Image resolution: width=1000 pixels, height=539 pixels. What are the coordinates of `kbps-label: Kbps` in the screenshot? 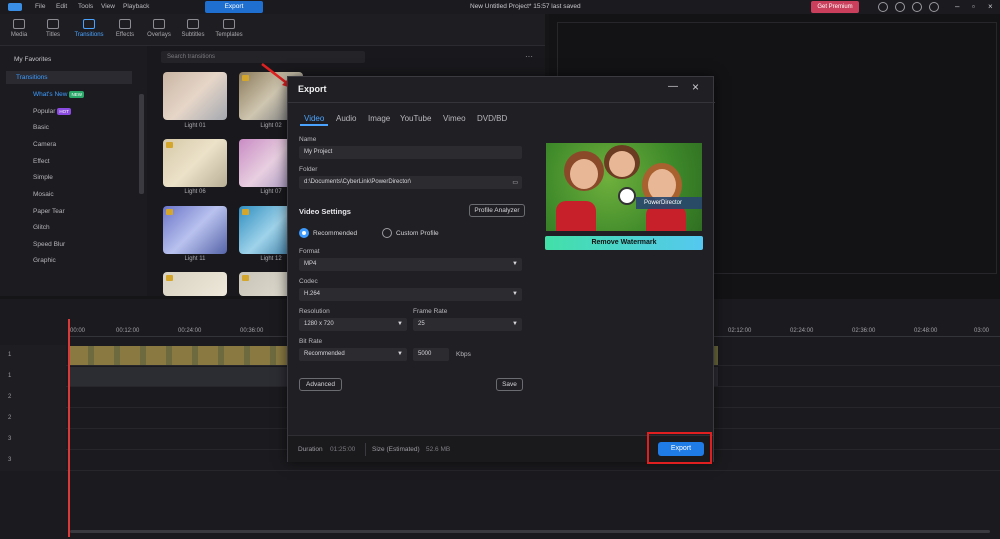 It's located at (463, 354).